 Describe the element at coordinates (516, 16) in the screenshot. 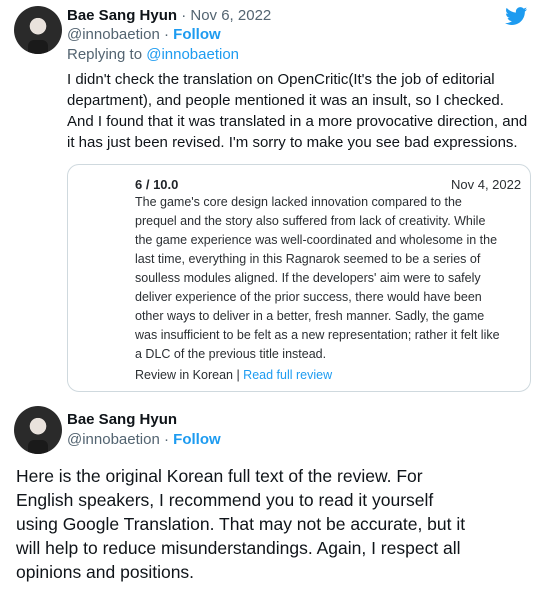

I see `twitter-bird-icon` at that location.